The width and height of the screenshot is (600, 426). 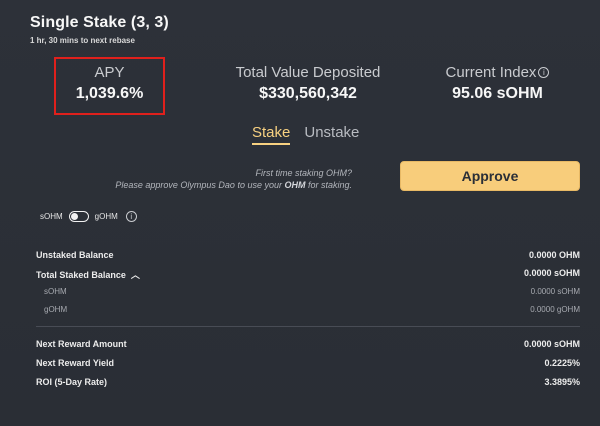 What do you see at coordinates (271, 134) in the screenshot?
I see `tab-stake: Stake` at bounding box center [271, 134].